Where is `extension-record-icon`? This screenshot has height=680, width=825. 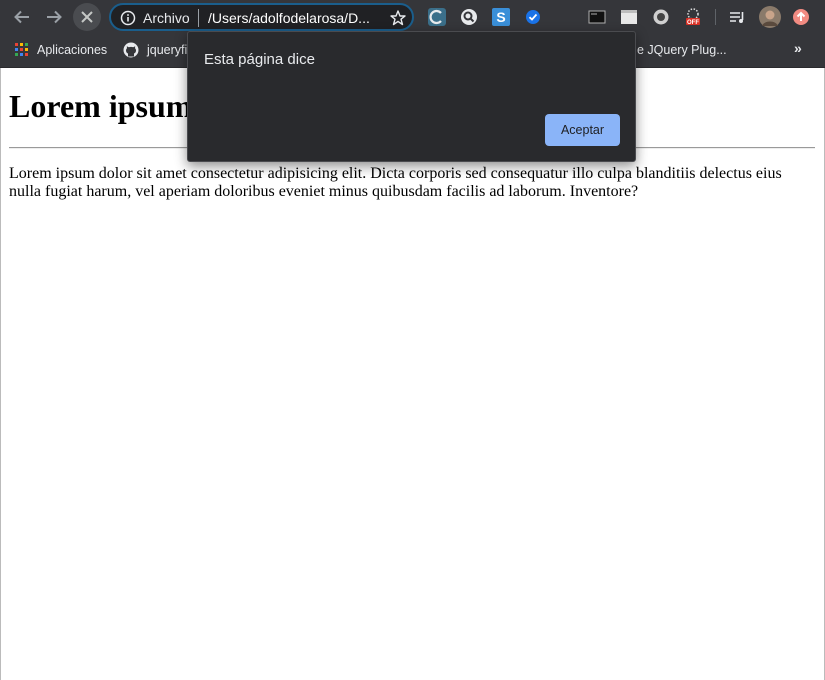 extension-record-icon is located at coordinates (661, 17).